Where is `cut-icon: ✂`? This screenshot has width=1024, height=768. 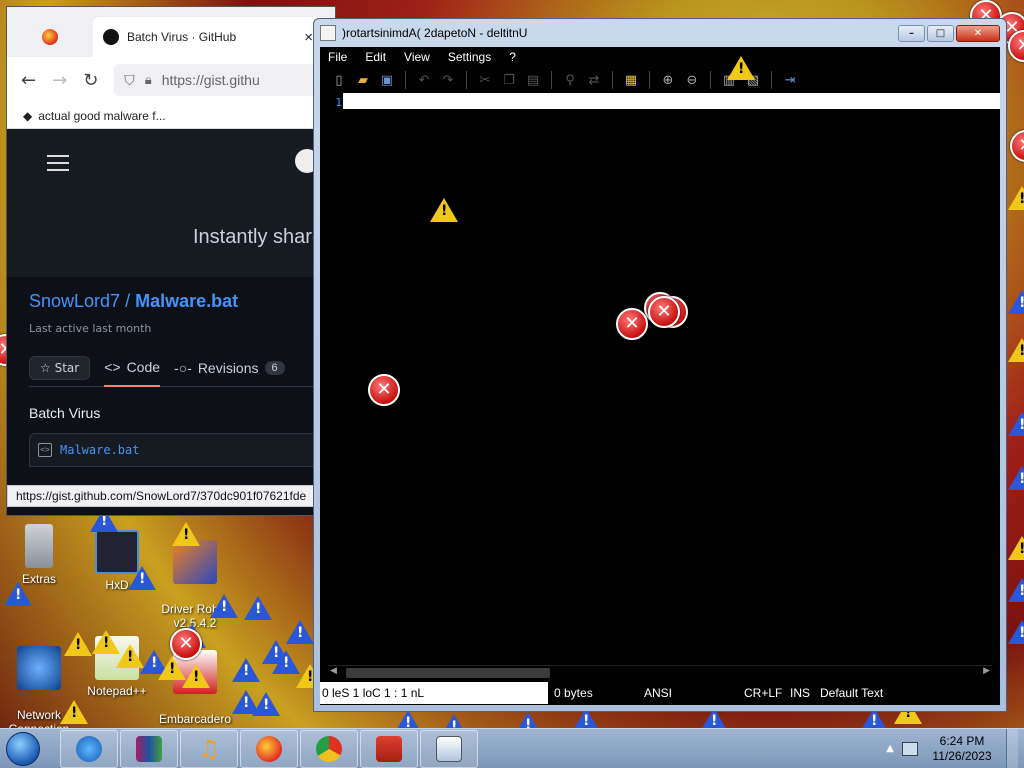 cut-icon: ✂ is located at coordinates (485, 80).